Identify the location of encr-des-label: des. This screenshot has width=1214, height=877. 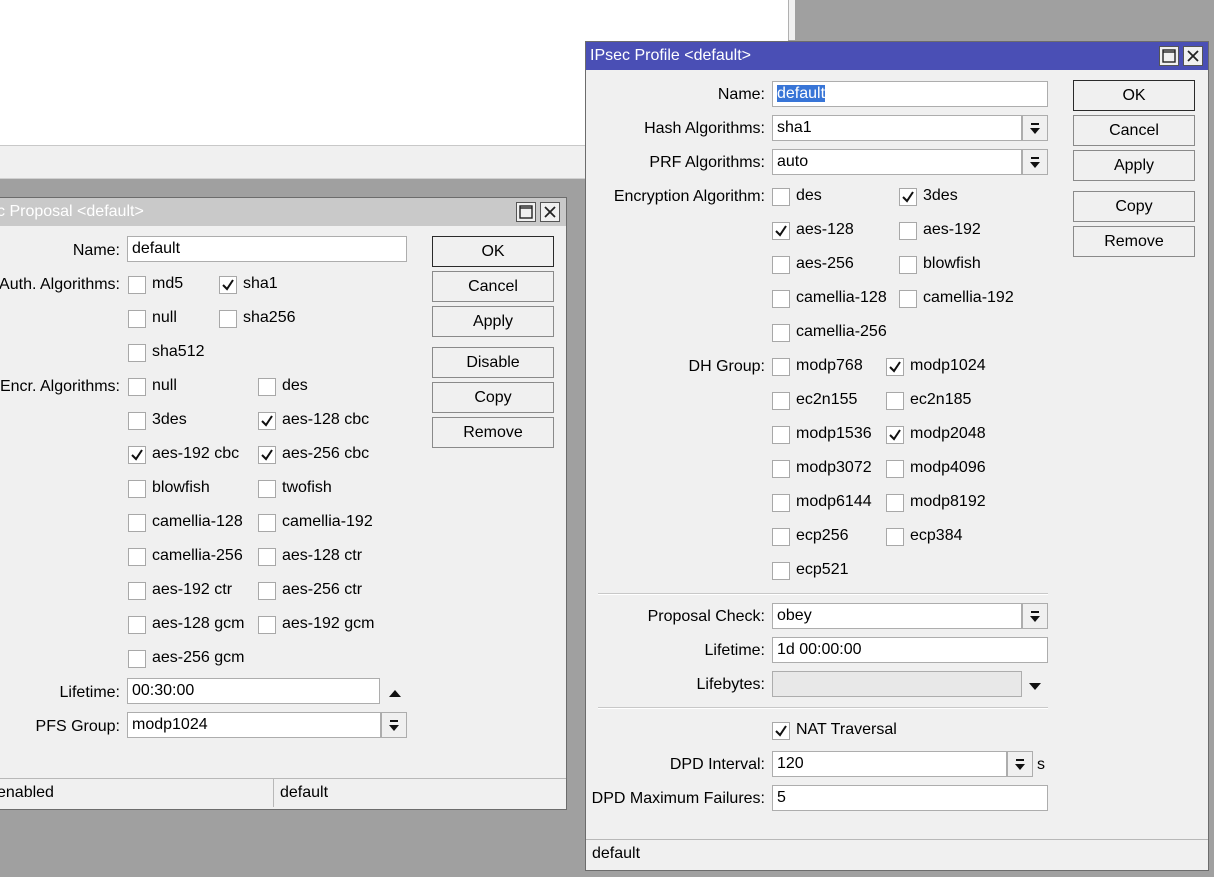
(295, 386).